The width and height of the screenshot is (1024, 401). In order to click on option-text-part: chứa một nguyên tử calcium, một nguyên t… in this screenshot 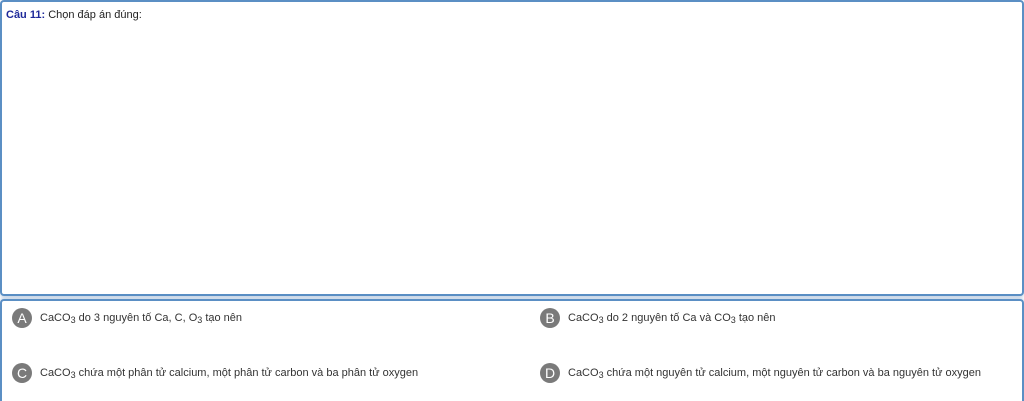, I will do `click(792, 372)`.